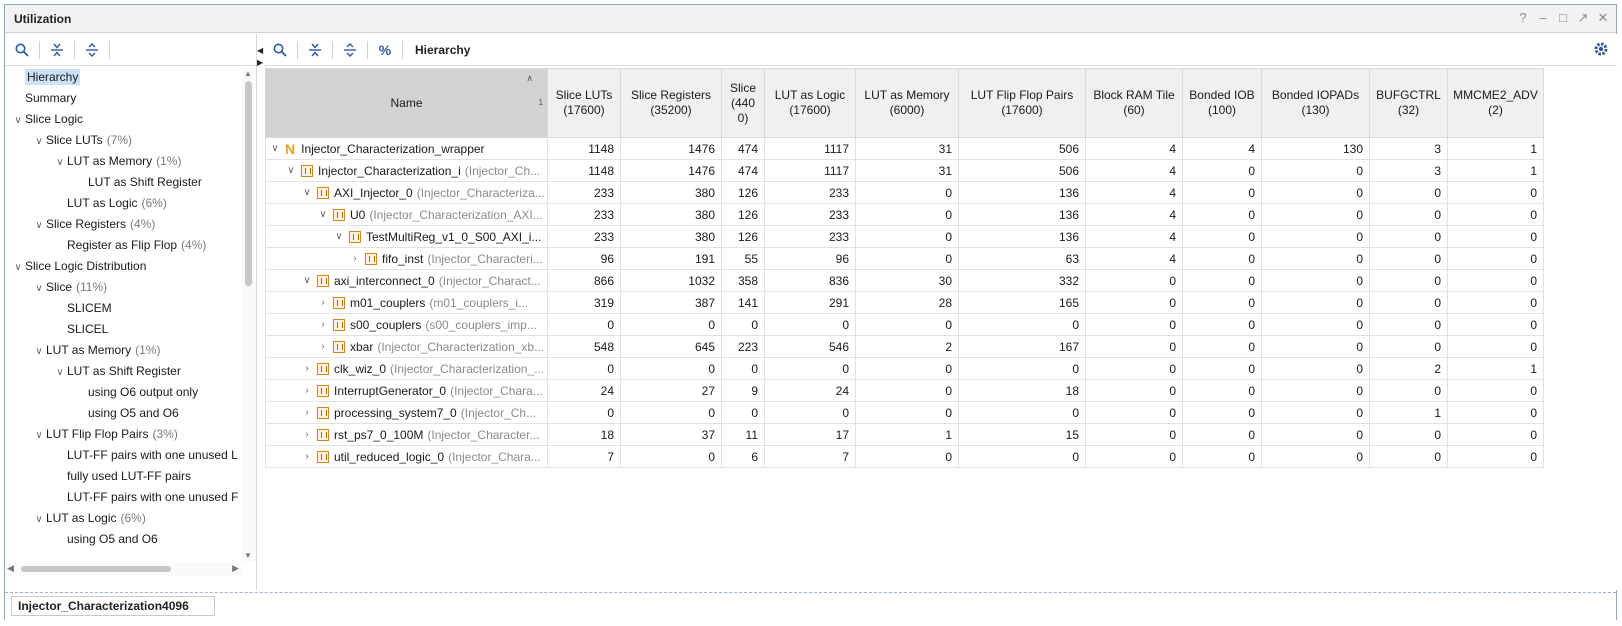  What do you see at coordinates (78, 266) in the screenshot?
I see `tree-item: ∨ Slice Logic Distribution` at bounding box center [78, 266].